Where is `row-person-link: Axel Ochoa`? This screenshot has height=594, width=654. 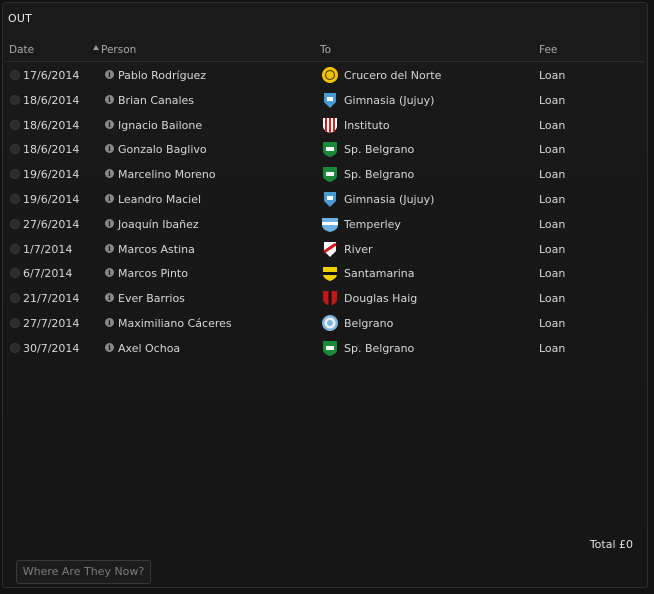
row-person-link: Axel Ochoa is located at coordinates (149, 348).